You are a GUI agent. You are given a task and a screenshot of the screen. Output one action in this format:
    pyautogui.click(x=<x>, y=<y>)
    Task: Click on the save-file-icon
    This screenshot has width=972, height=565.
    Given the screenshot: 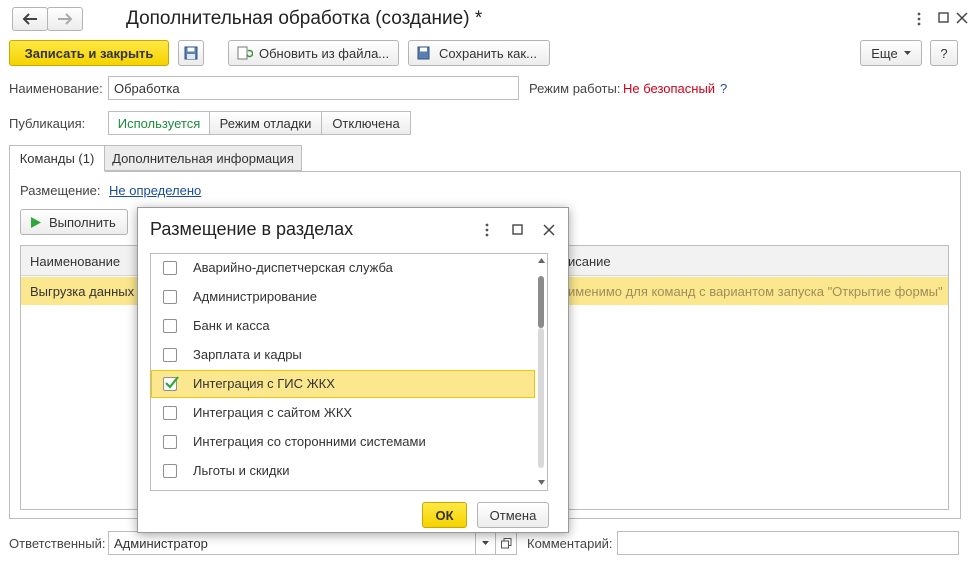 What is the action you would take?
    pyautogui.click(x=425, y=53)
    